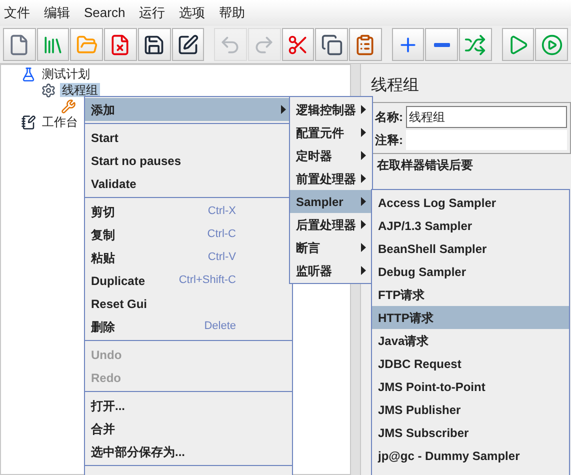 The height and width of the screenshot is (475, 571). What do you see at coordinates (470, 248) in the screenshot?
I see `menu-item: BeanShell Sampler` at bounding box center [470, 248].